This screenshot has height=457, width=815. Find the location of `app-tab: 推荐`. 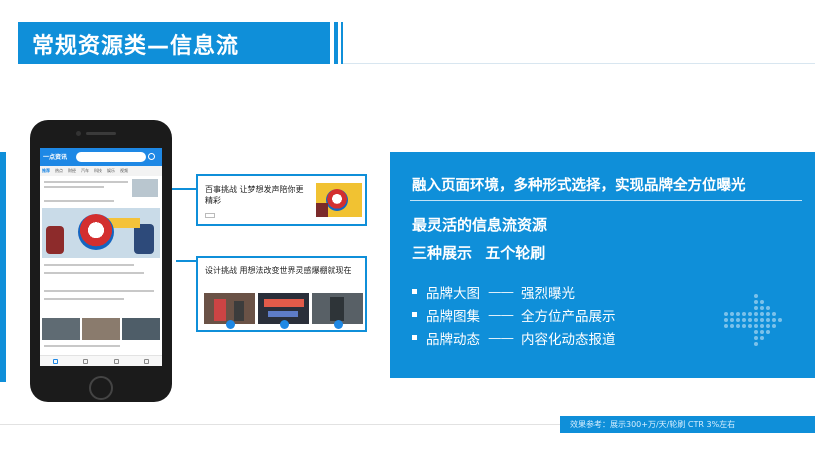

app-tab: 推荐 is located at coordinates (46, 171).